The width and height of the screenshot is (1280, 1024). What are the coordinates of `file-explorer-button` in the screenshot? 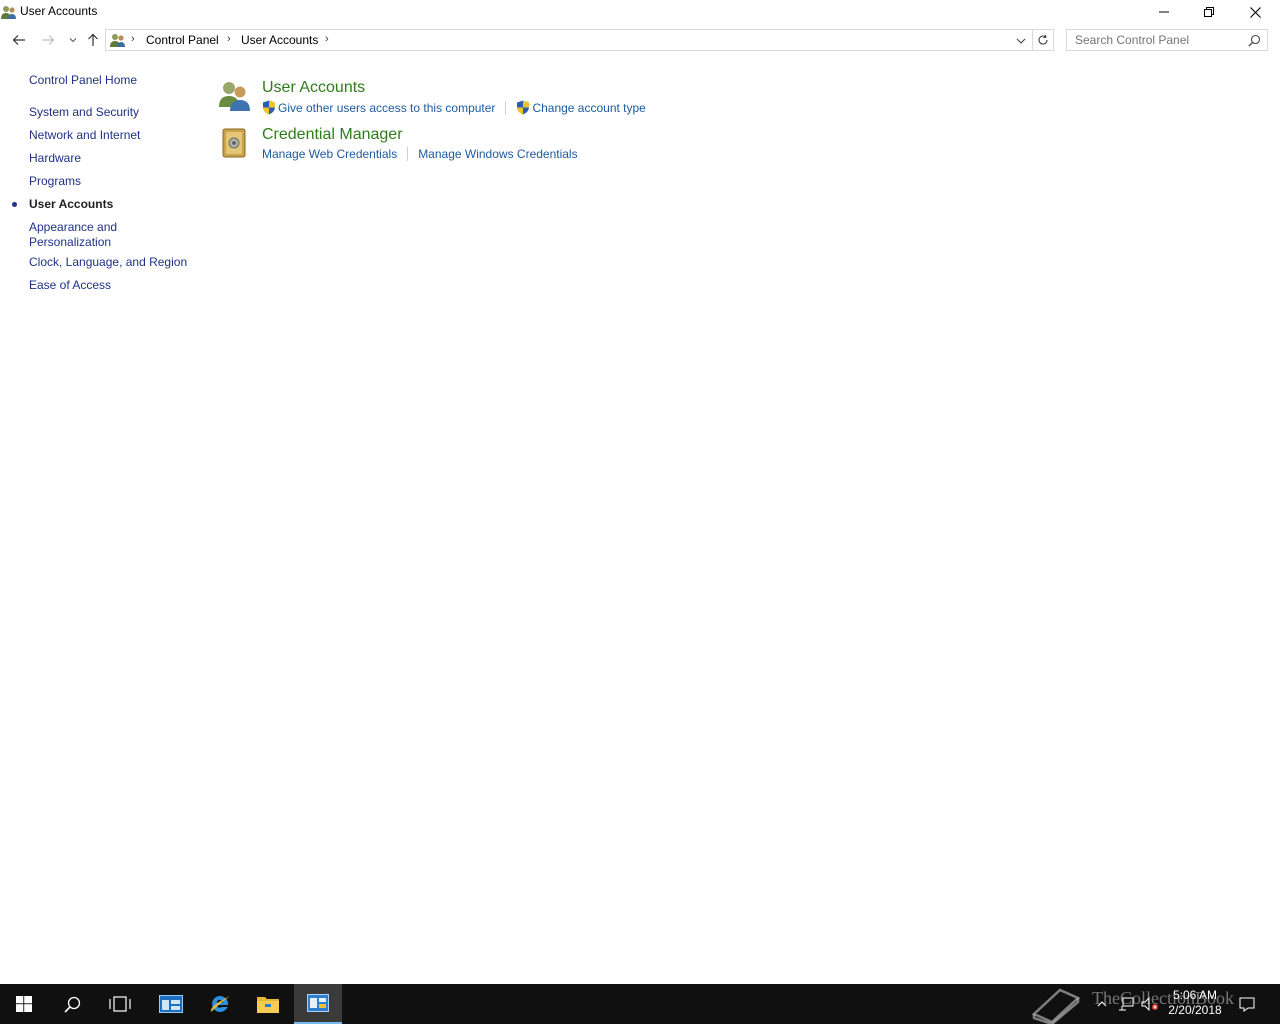 It's located at (268, 1004).